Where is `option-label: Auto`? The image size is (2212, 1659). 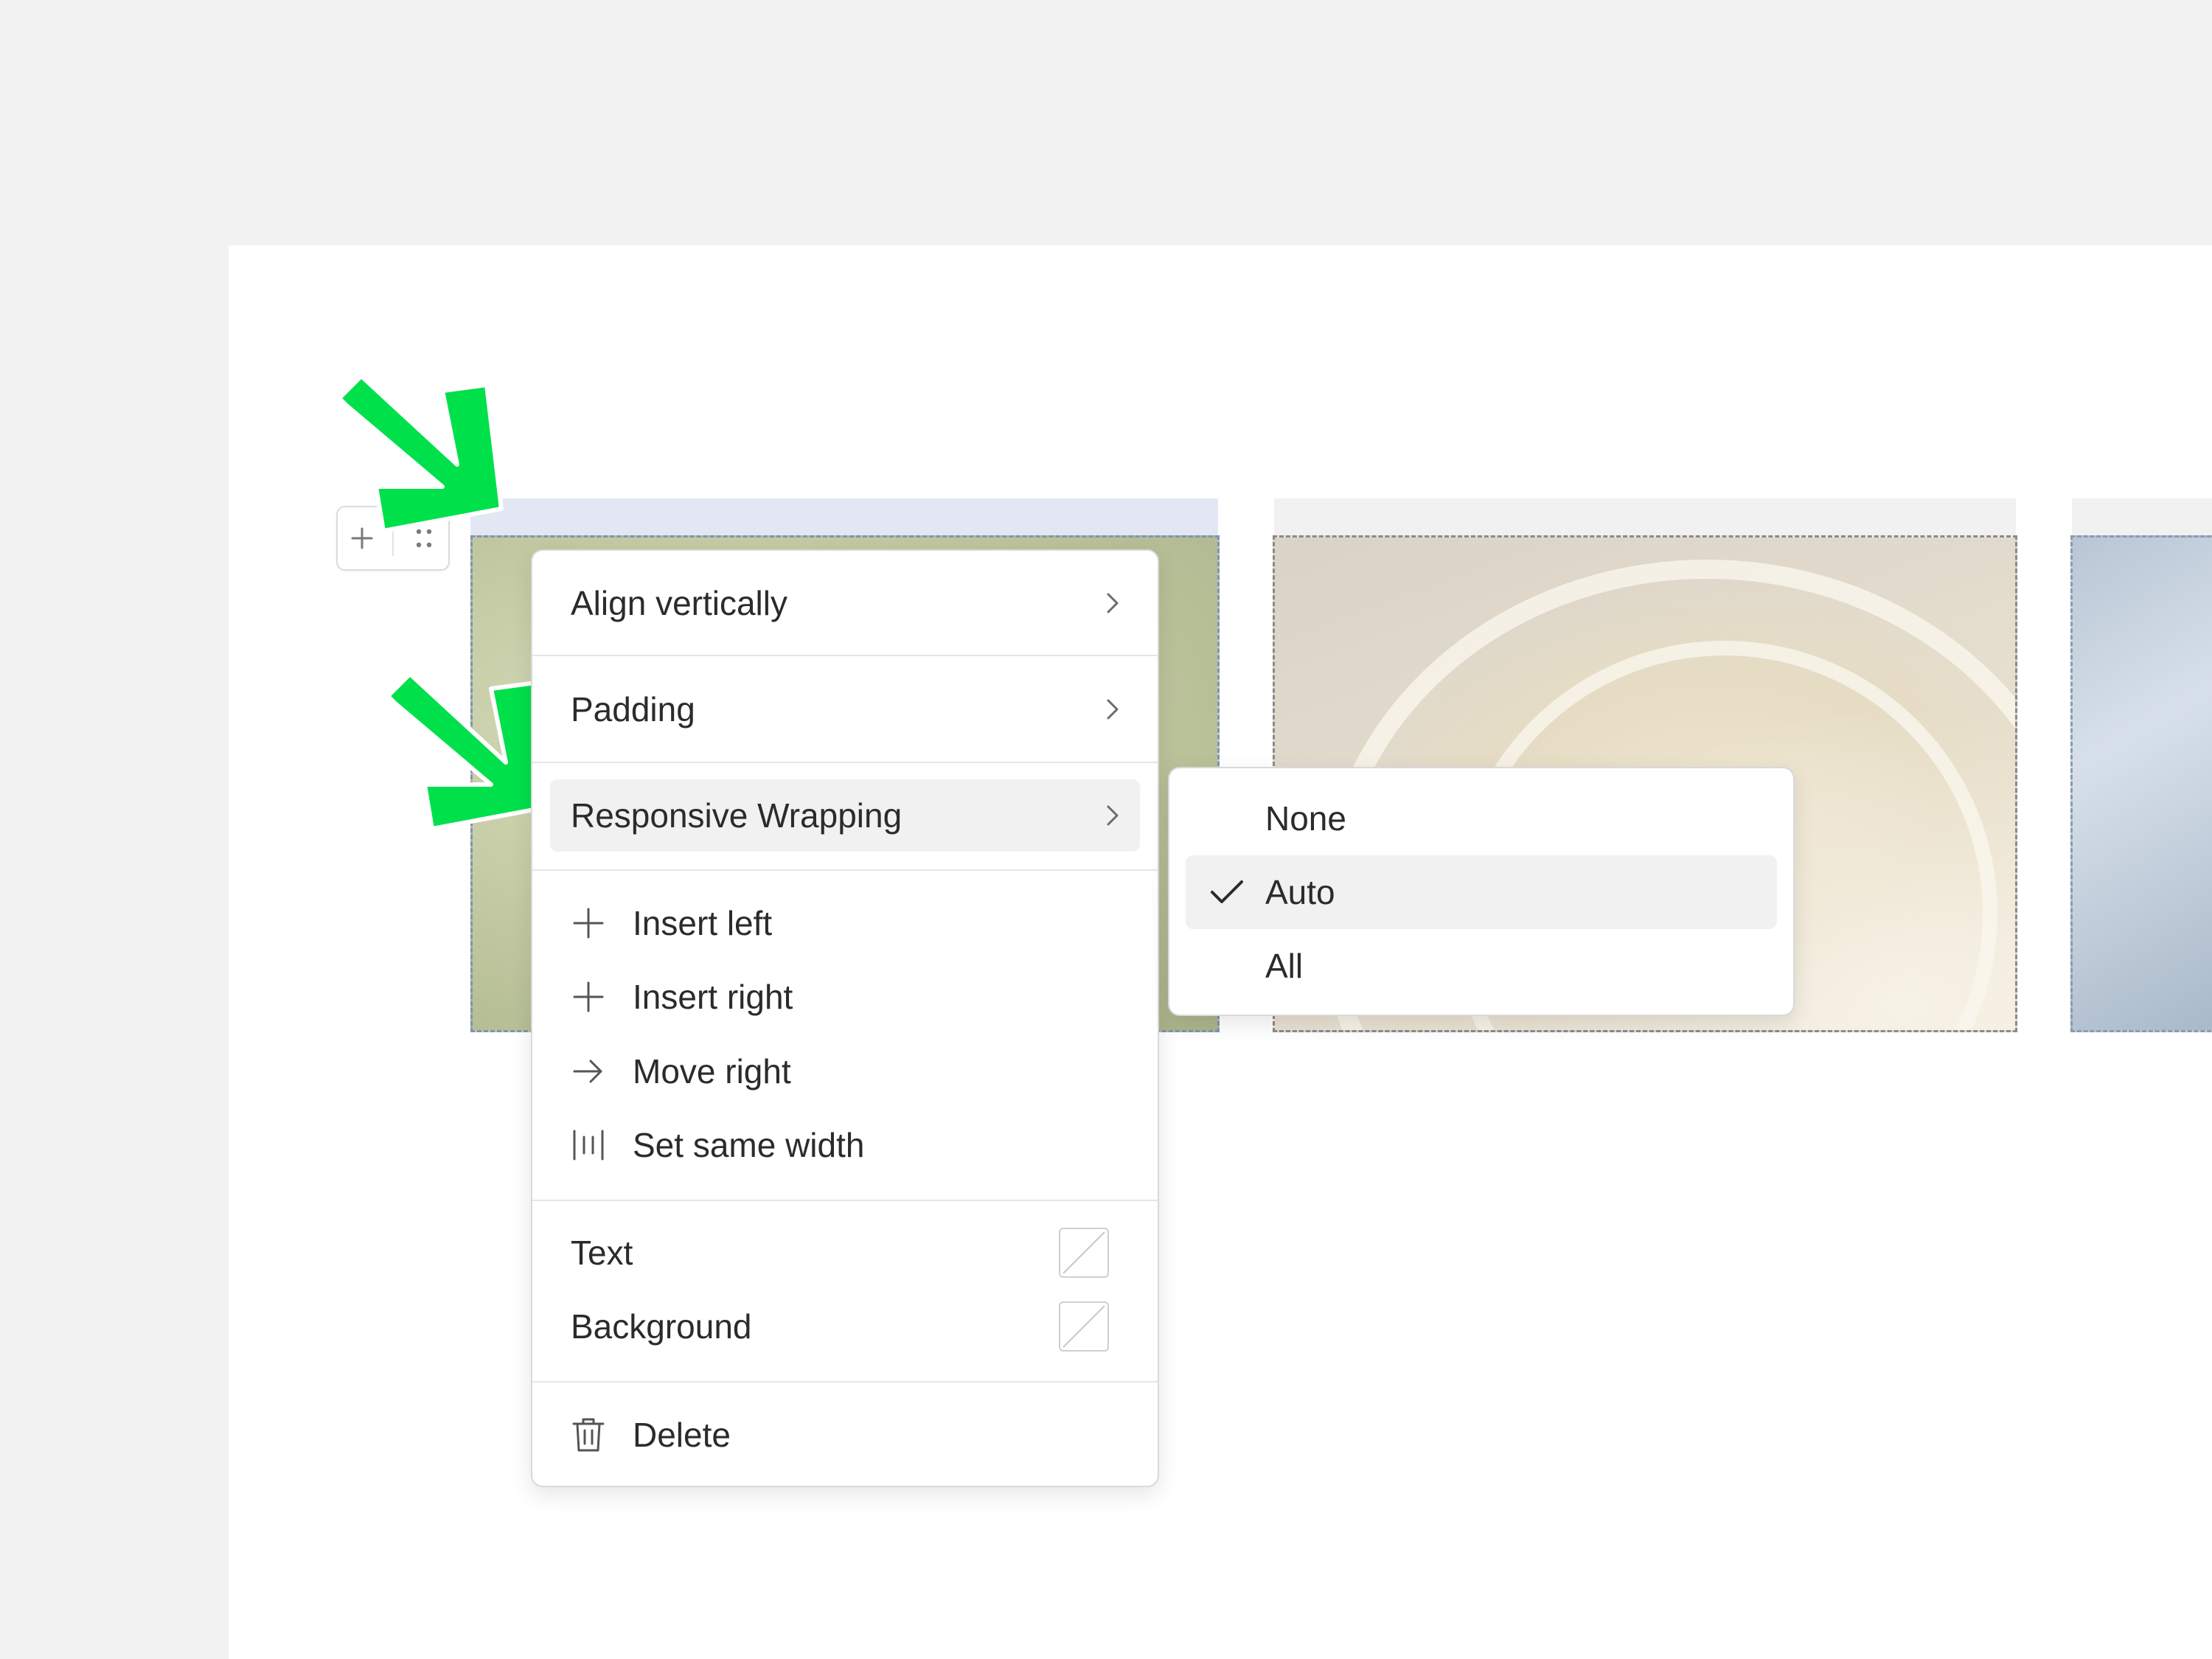
option-label: Auto is located at coordinates (1300, 892).